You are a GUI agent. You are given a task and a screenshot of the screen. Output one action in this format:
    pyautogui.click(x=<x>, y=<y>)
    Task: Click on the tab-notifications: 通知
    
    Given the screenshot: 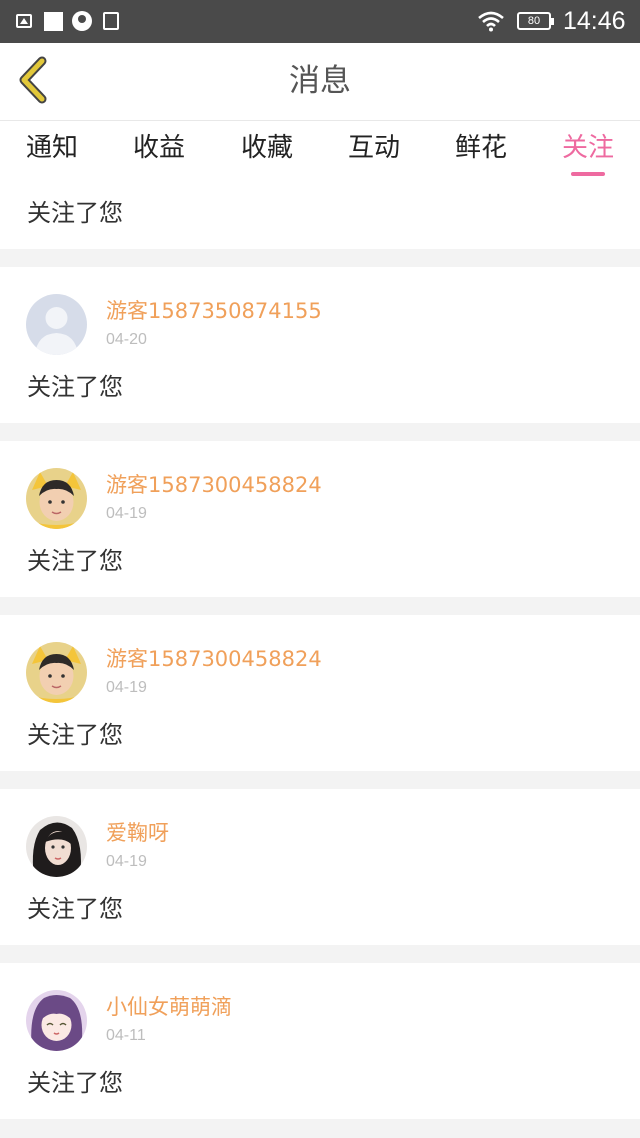 What is the action you would take?
    pyautogui.click(x=52, y=150)
    